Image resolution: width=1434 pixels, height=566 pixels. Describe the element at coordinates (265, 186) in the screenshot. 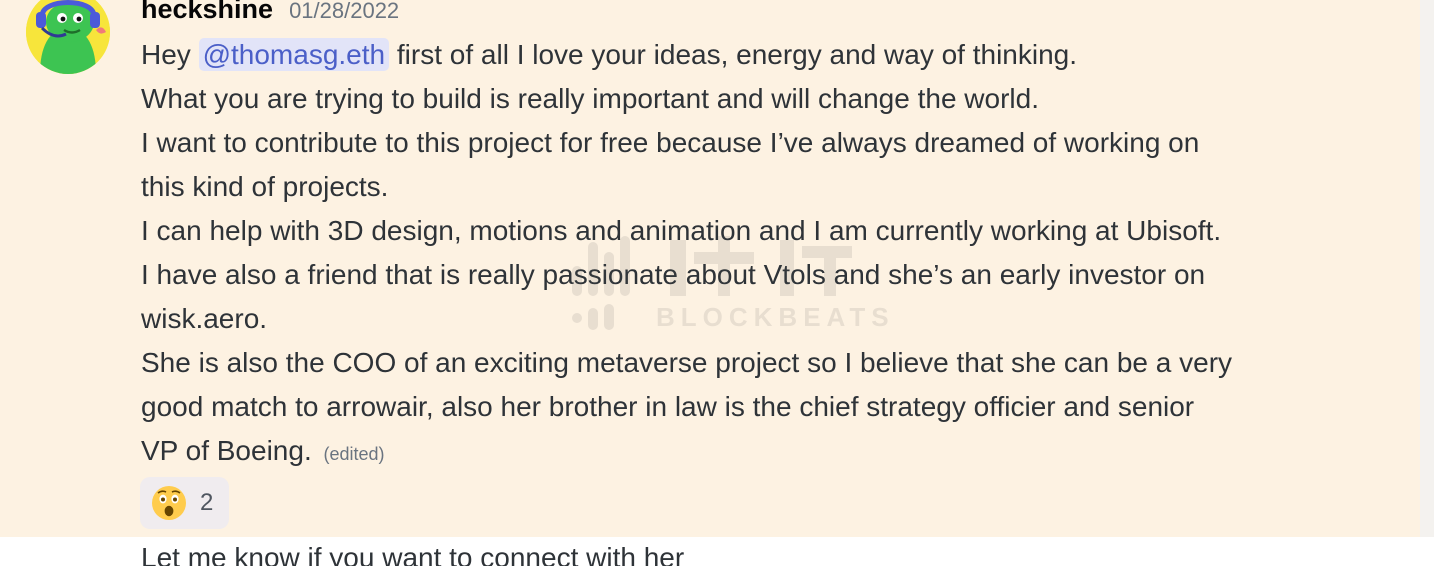

I see `message-line-4: this kind of projects.` at that location.